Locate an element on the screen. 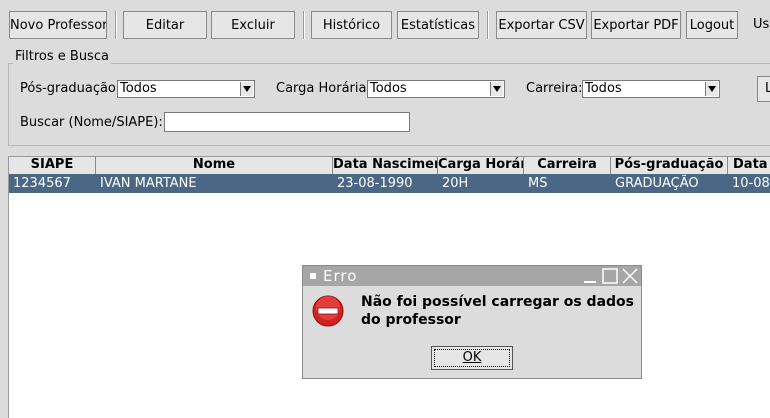 The height and width of the screenshot is (418, 770). carga-horaria-select: Todos is located at coordinates (436, 89).